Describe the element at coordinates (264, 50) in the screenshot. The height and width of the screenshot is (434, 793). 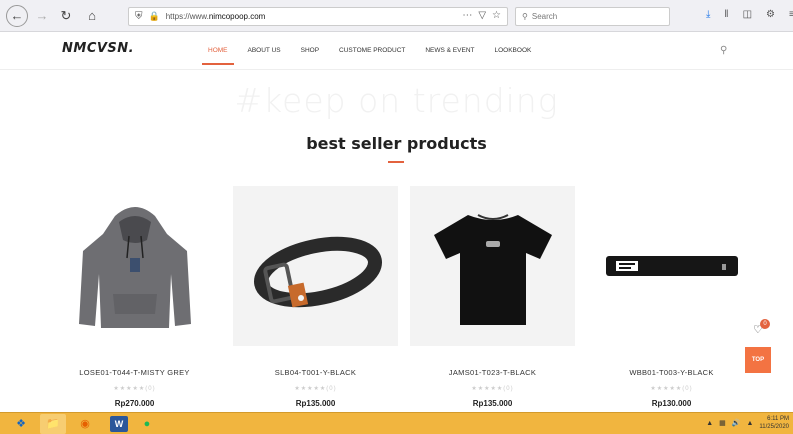
I see `menu-item-about-us: ABOUT US` at that location.